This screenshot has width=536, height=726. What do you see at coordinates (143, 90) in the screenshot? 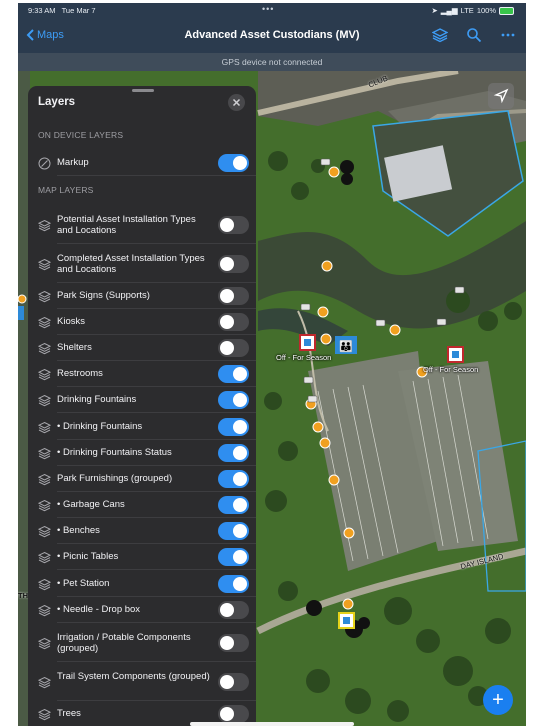
I see `panel-grabber` at bounding box center [143, 90].